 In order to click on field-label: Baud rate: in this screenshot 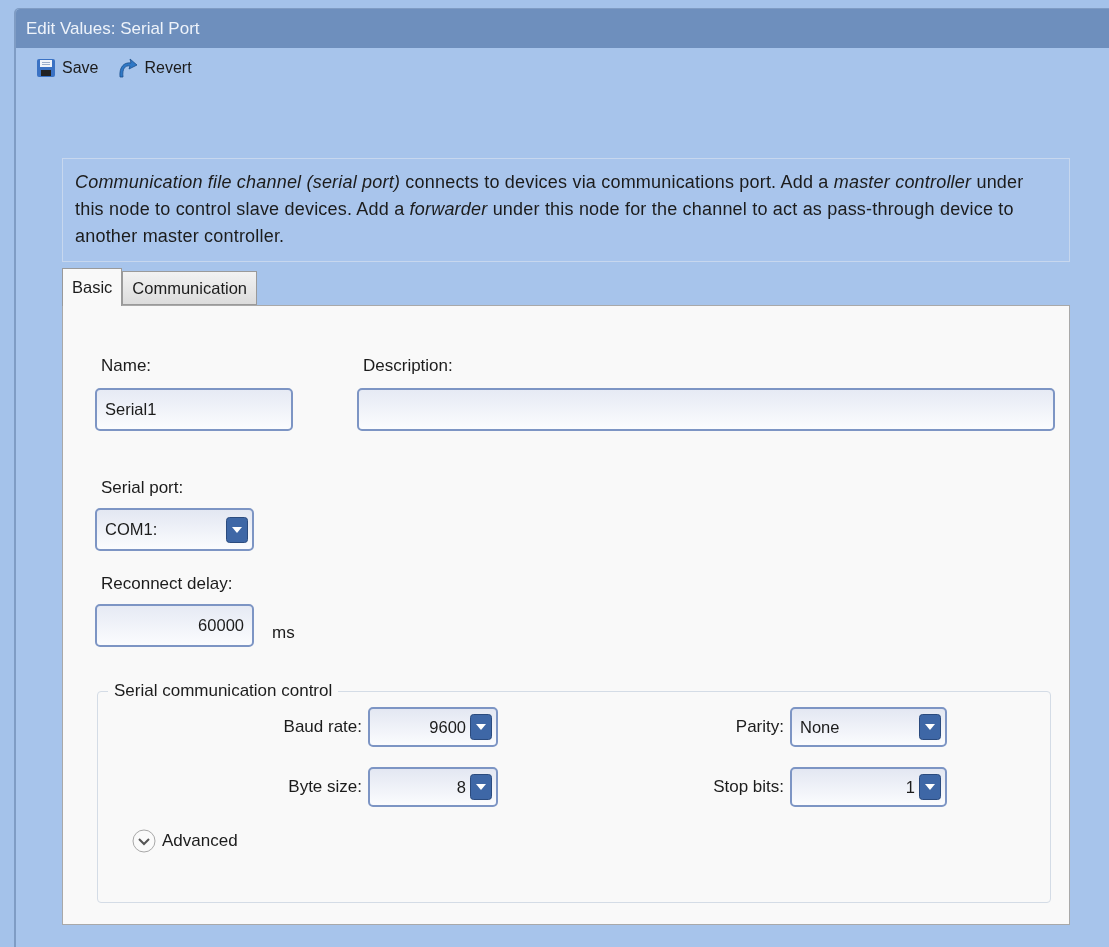, I will do `click(322, 727)`.